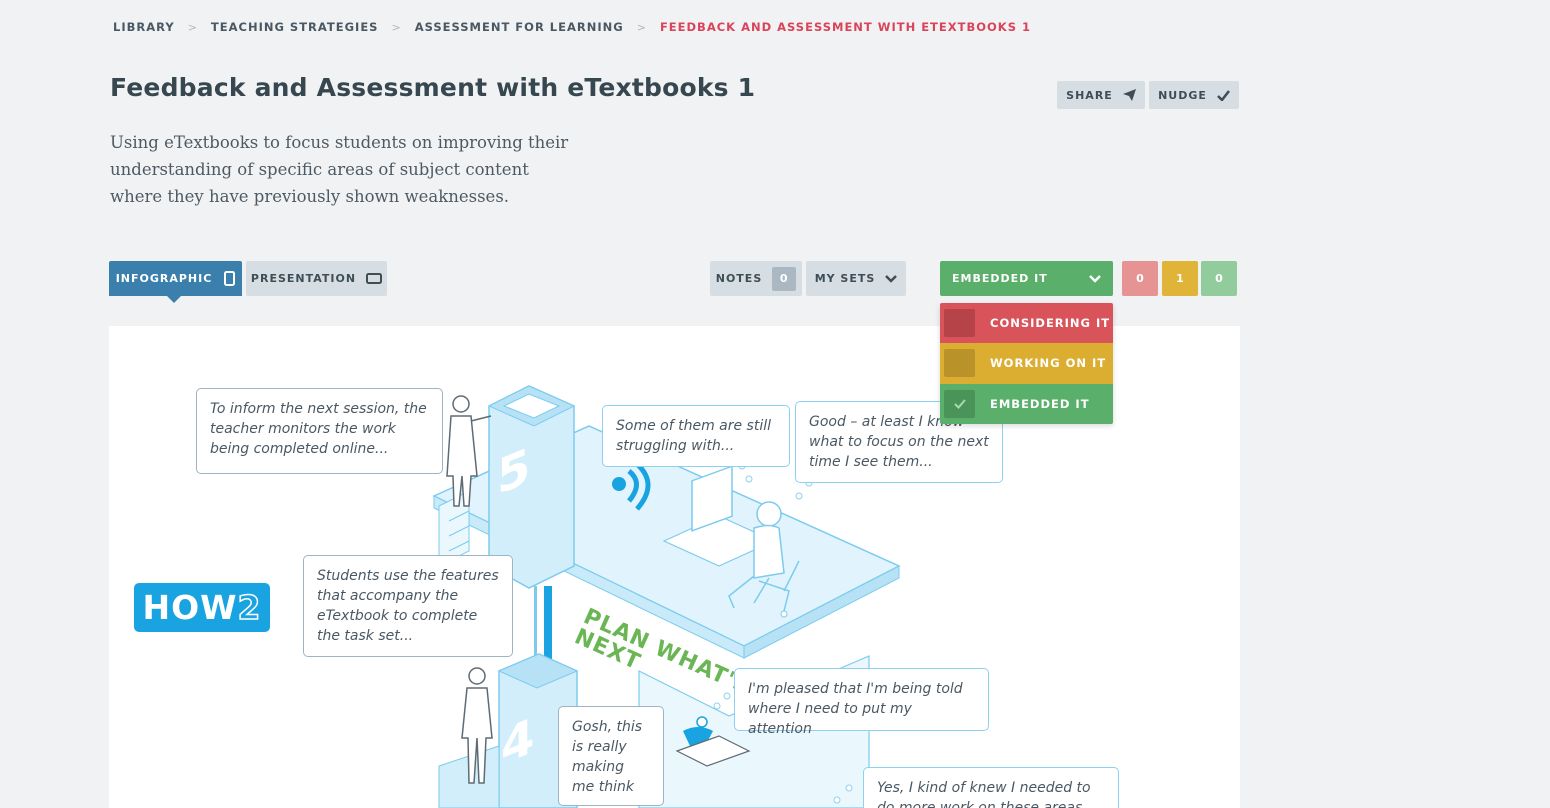  I want to click on breadcrumb-item-teaching-strategies: TEACHING STRATEGIES, so click(295, 27).